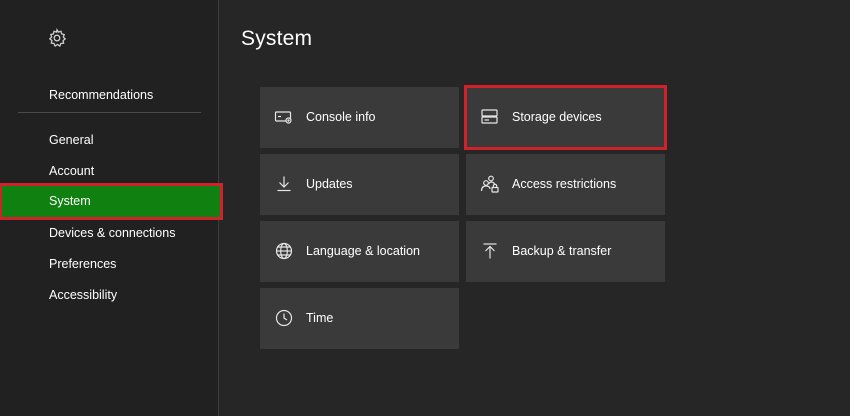 Image resolution: width=850 pixels, height=416 pixels. I want to click on clock-icon, so click(284, 318).